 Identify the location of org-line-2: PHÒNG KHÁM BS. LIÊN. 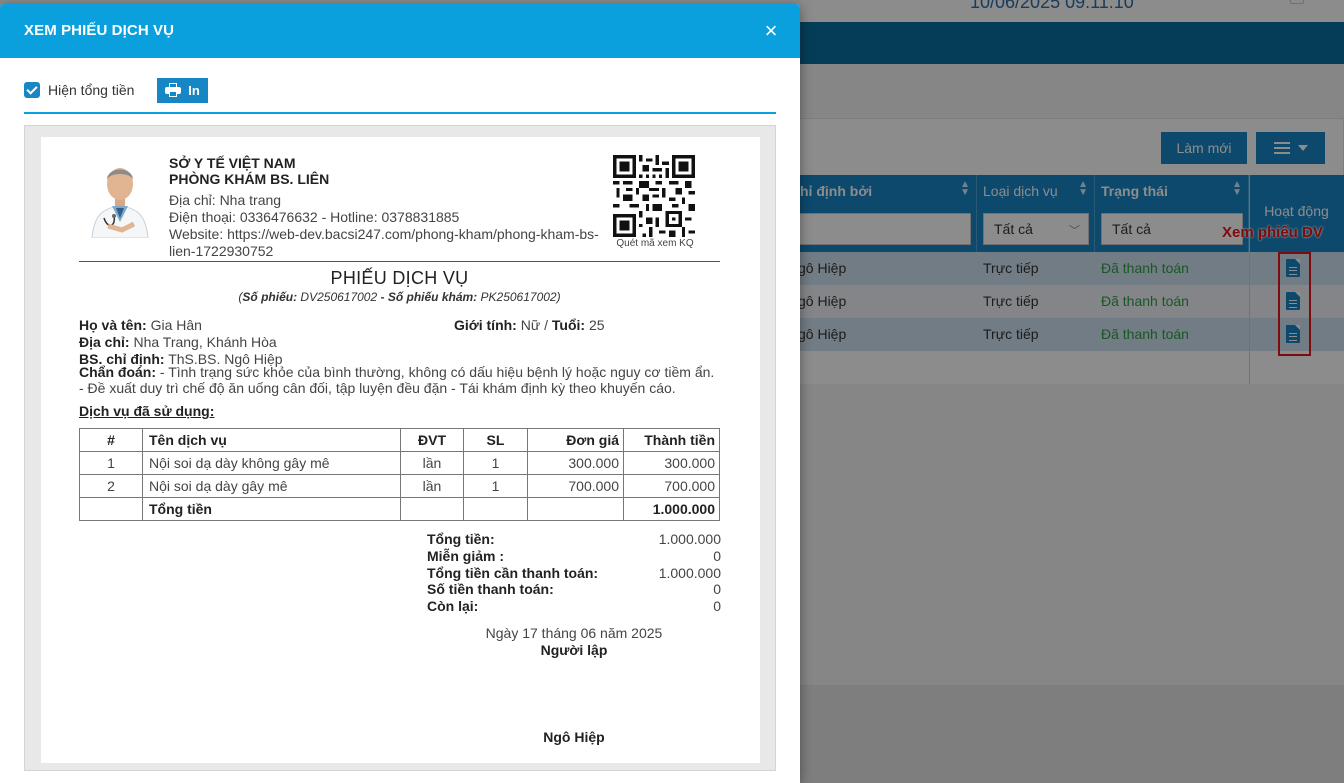
(249, 179).